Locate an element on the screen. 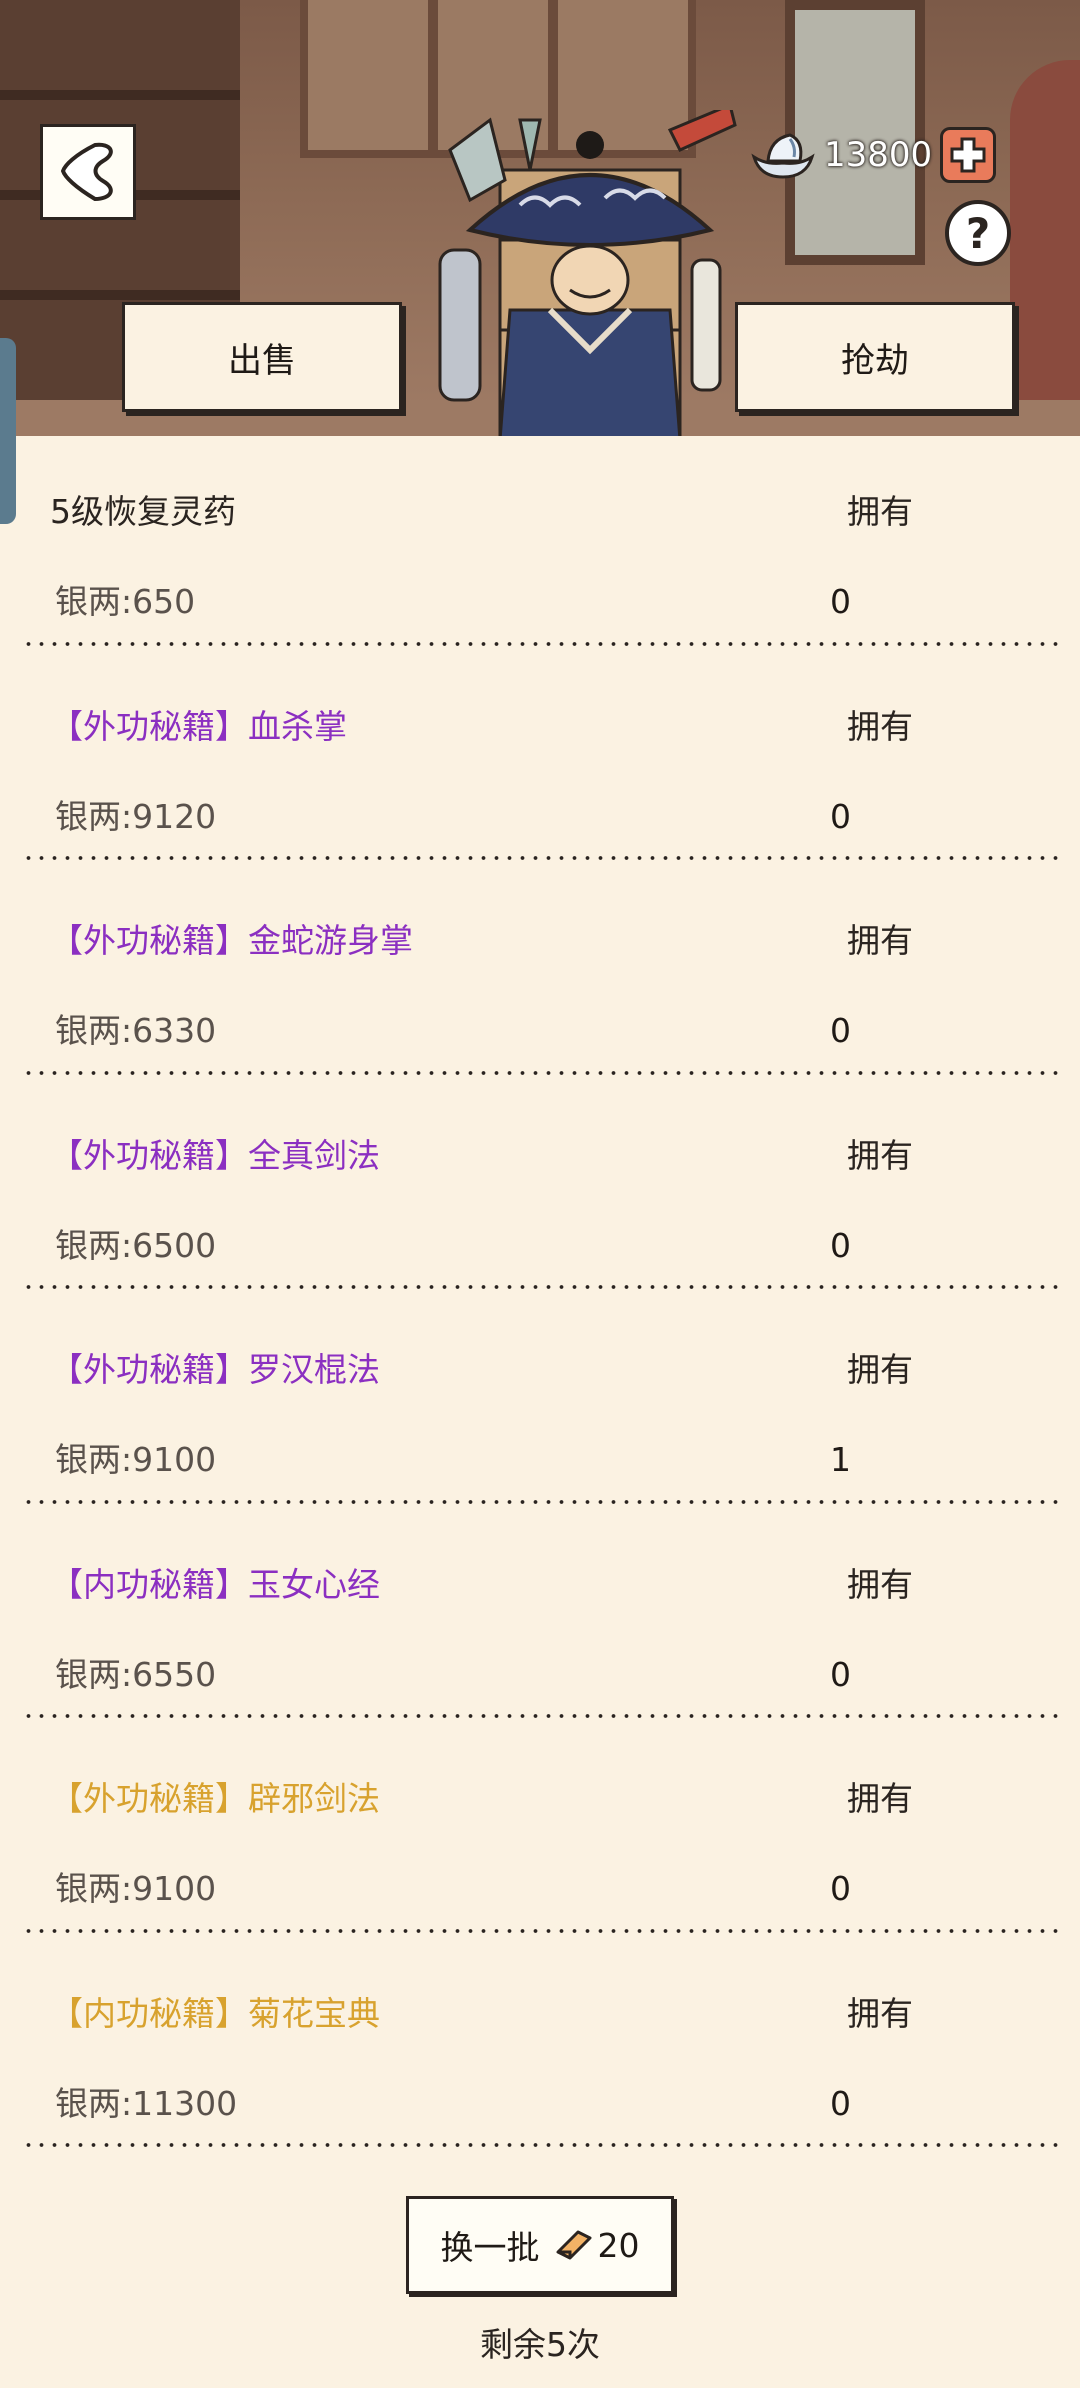 The width and height of the screenshot is (1080, 2388). item-owned-count: 1 is located at coordinates (840, 1459).